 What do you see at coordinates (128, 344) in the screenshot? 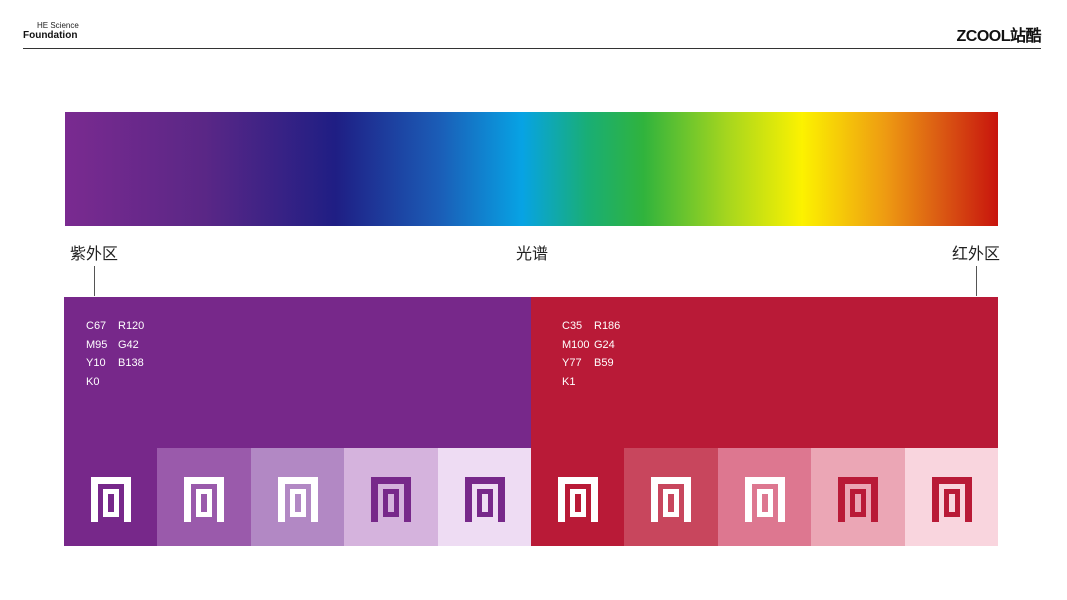
I see `rgb-value: G42` at bounding box center [128, 344].